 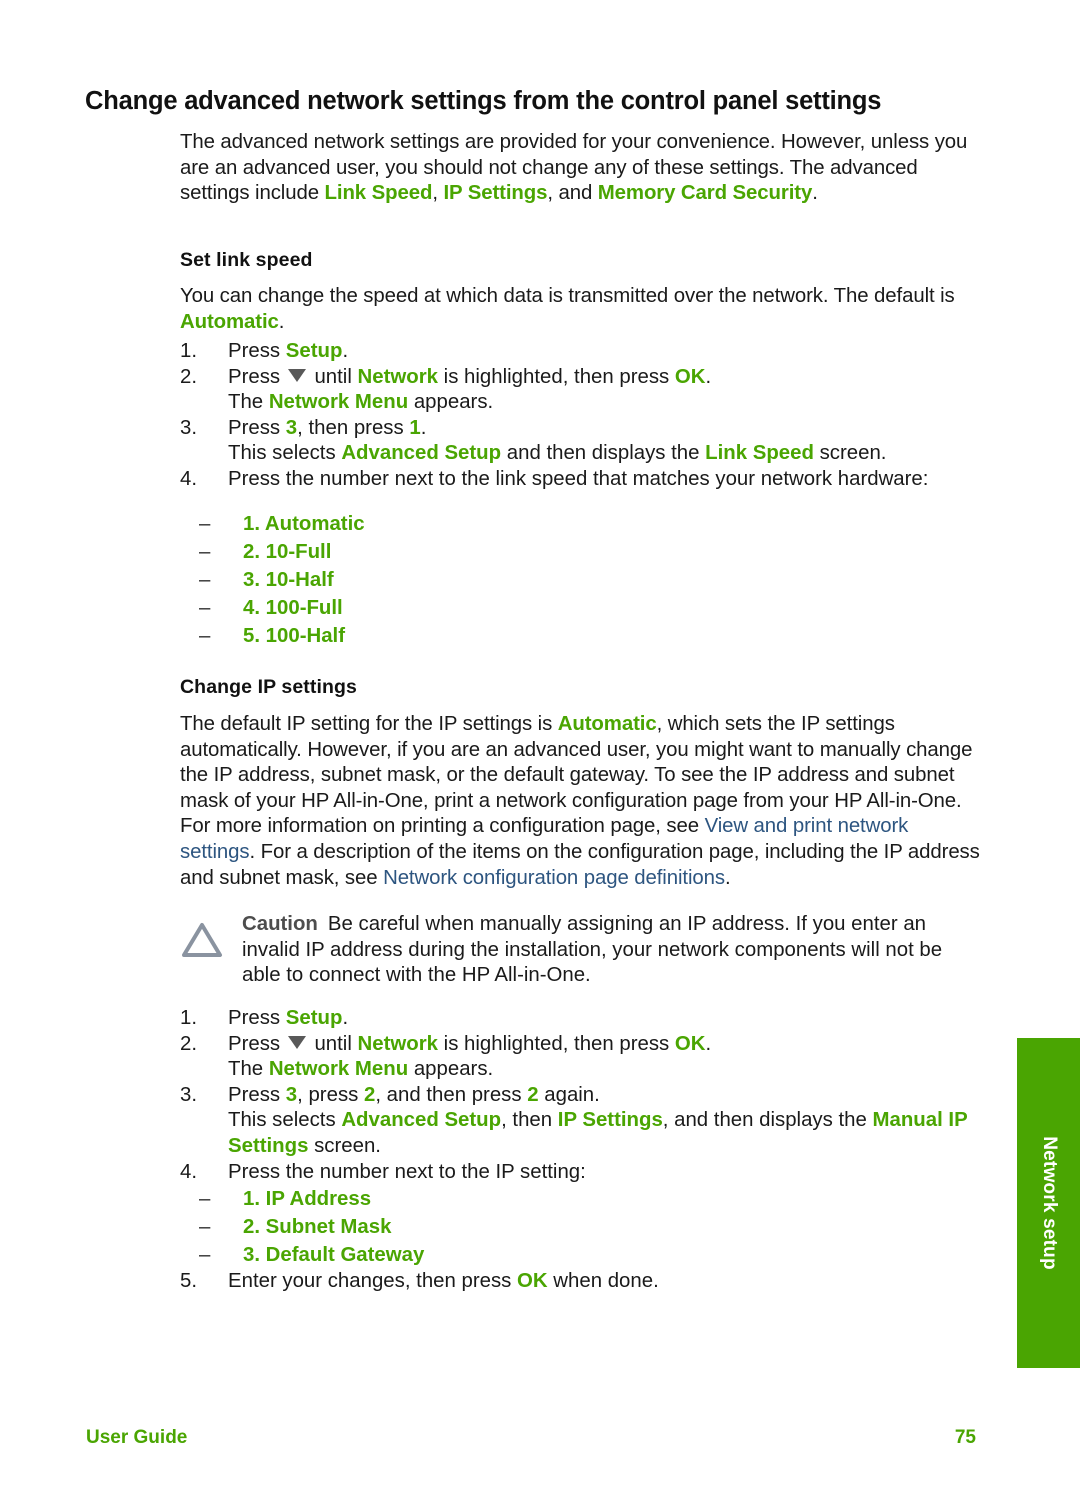 What do you see at coordinates (438, 193) in the screenshot?
I see `intro-sep-1: ,` at bounding box center [438, 193].